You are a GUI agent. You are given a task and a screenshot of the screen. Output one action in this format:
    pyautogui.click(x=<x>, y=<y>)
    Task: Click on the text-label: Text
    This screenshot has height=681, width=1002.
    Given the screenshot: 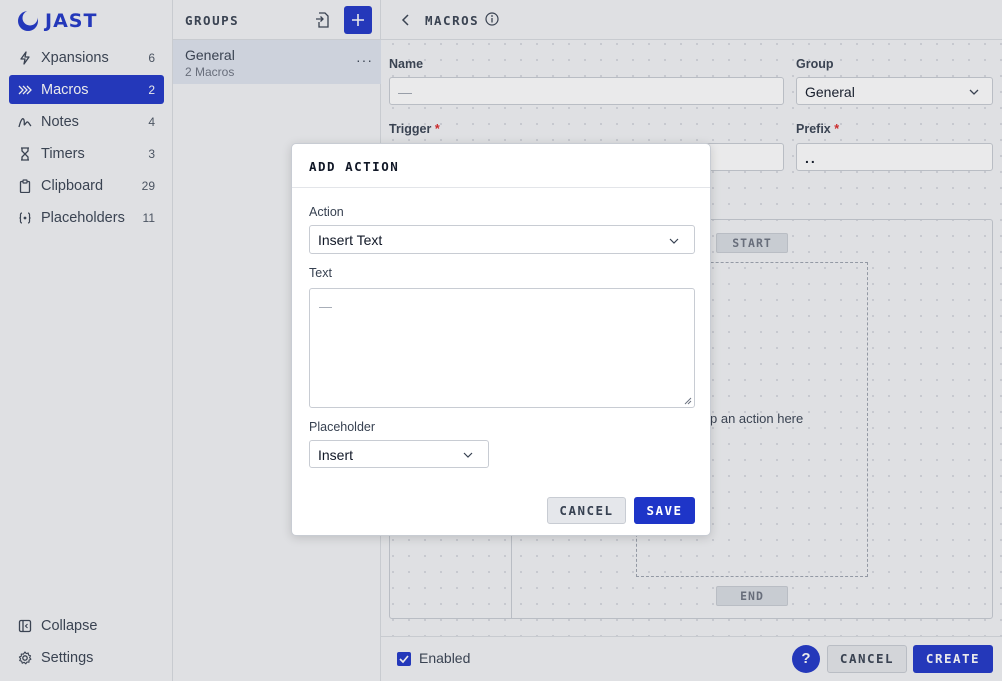 What is the action you would take?
    pyautogui.click(x=320, y=273)
    